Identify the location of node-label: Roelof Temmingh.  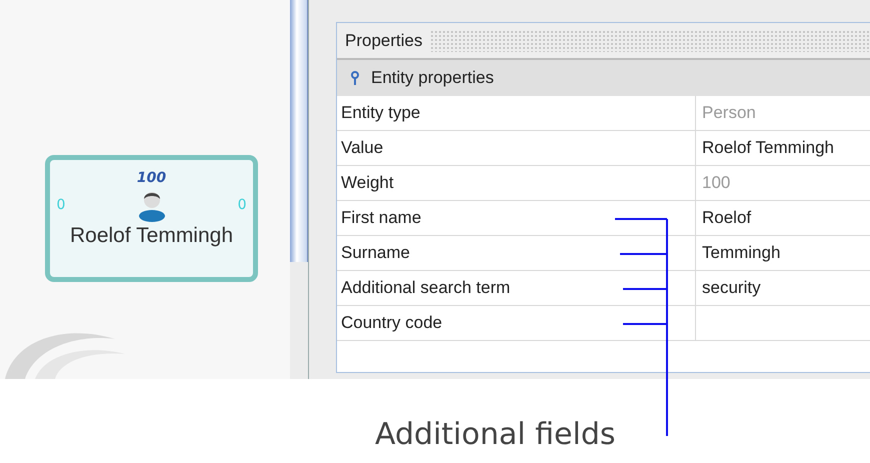
(152, 236).